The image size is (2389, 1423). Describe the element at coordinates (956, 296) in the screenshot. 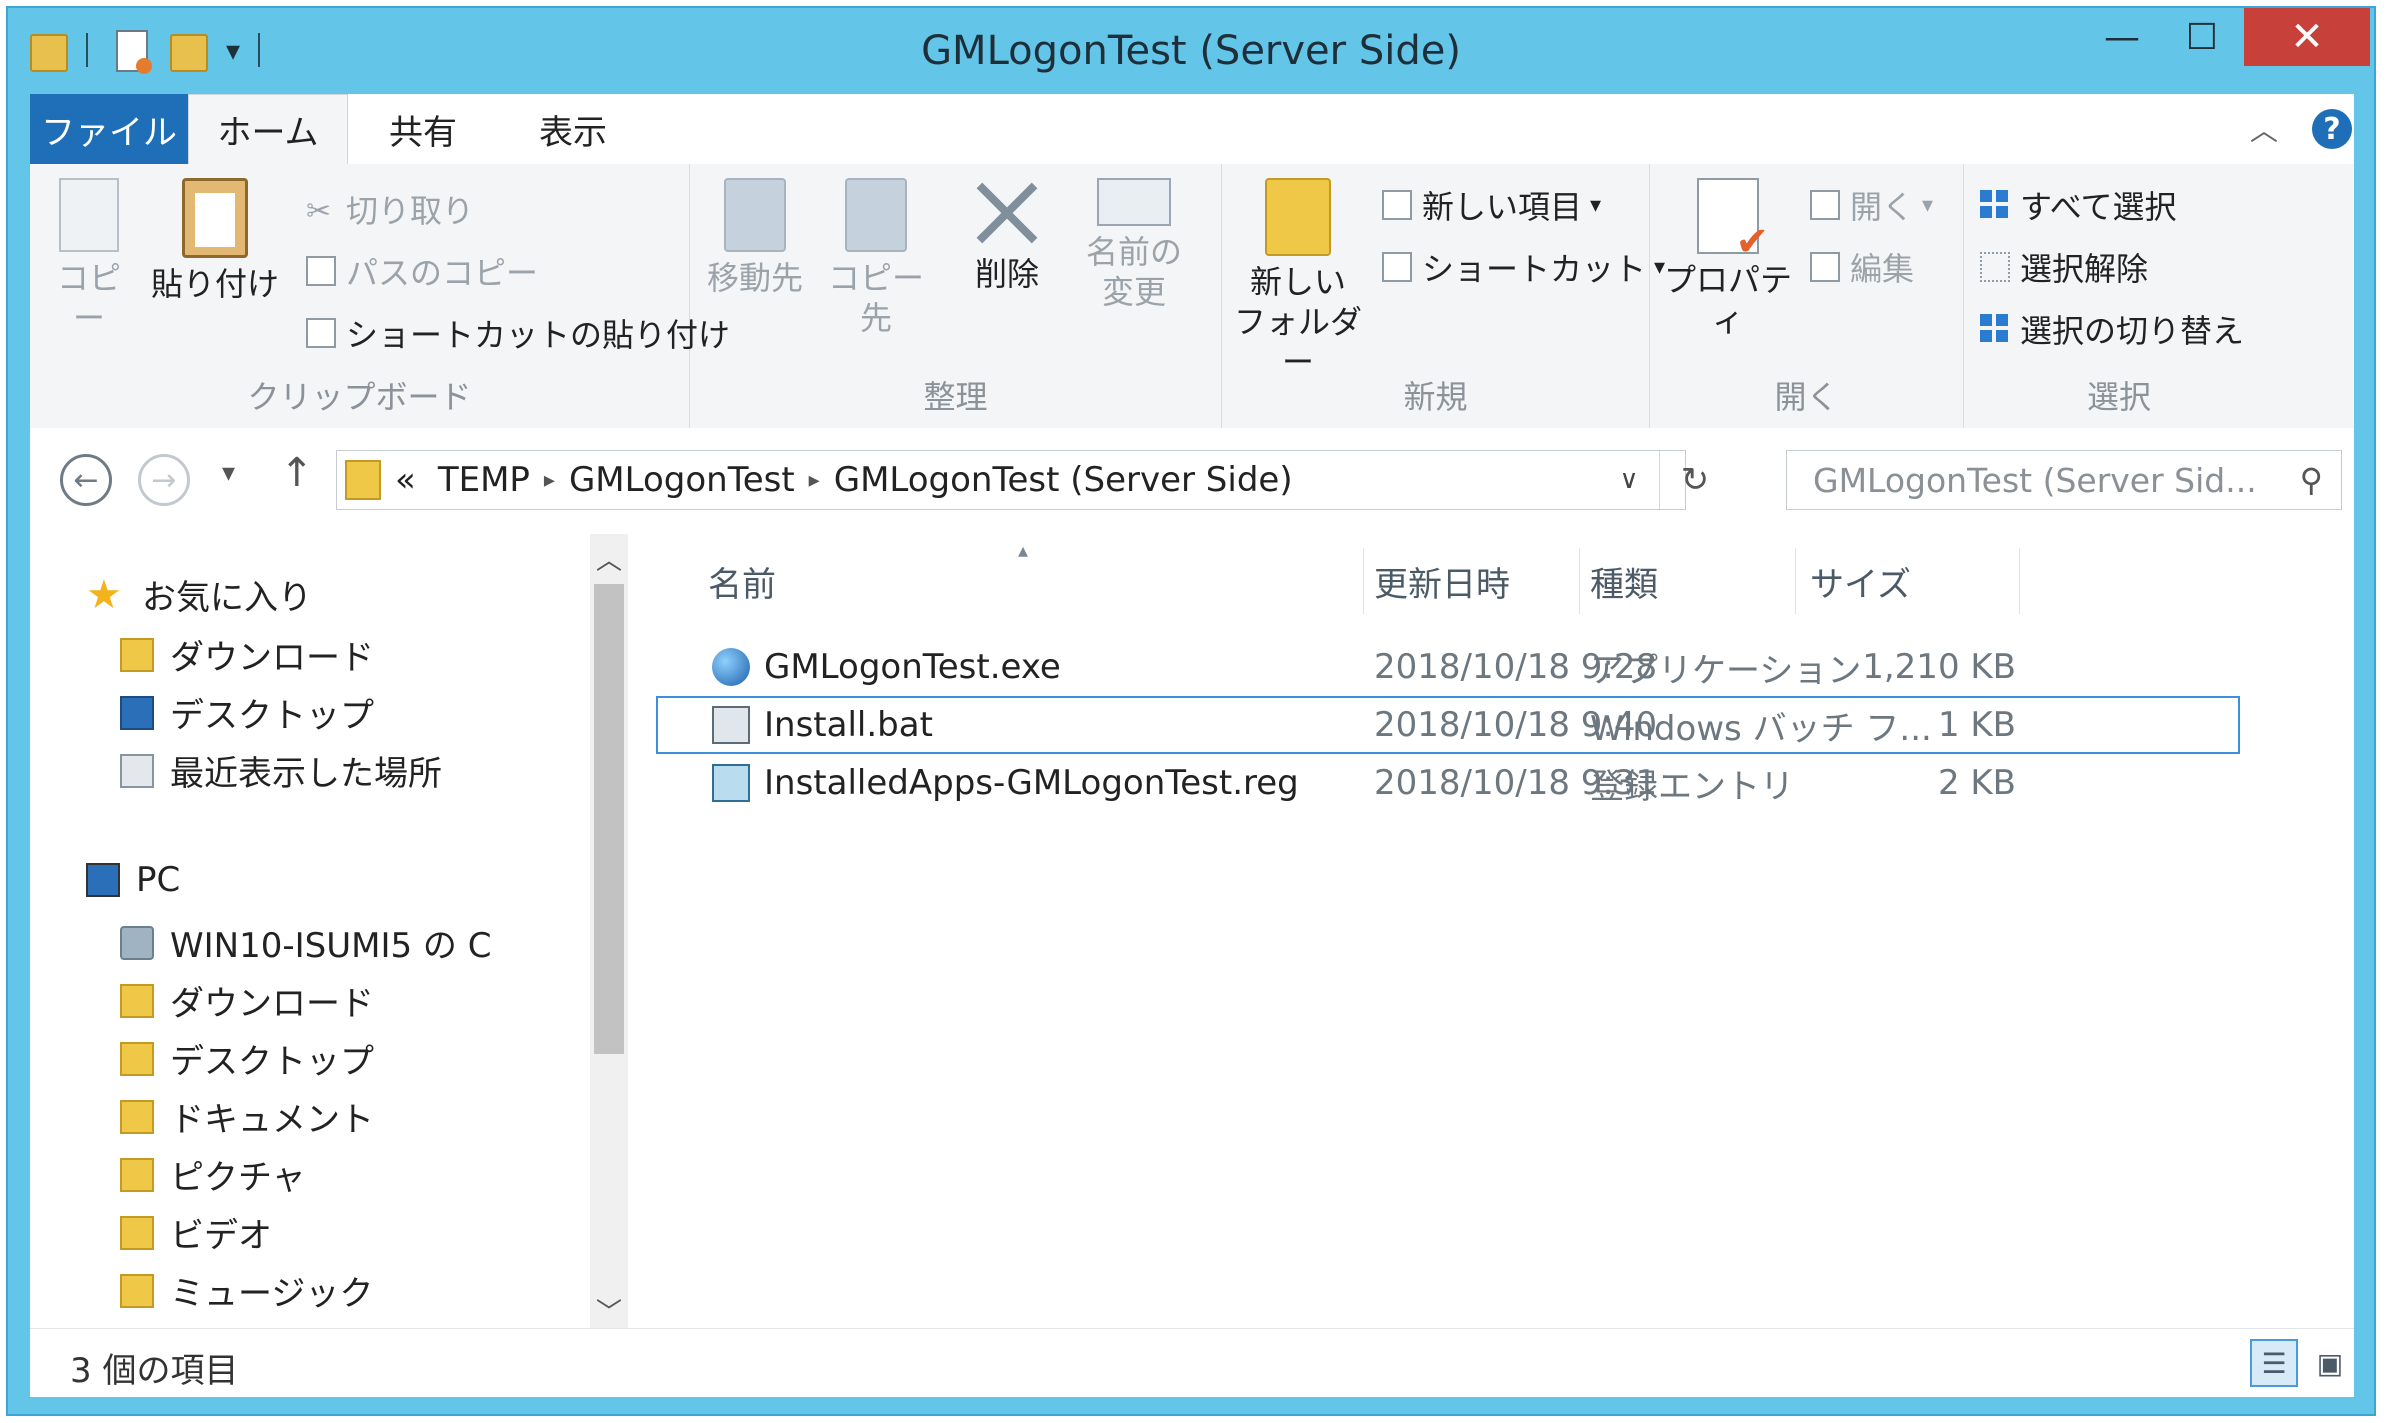

I see `group-organize: 移動先 コピー先 削除 名前の 変更 整理` at that location.